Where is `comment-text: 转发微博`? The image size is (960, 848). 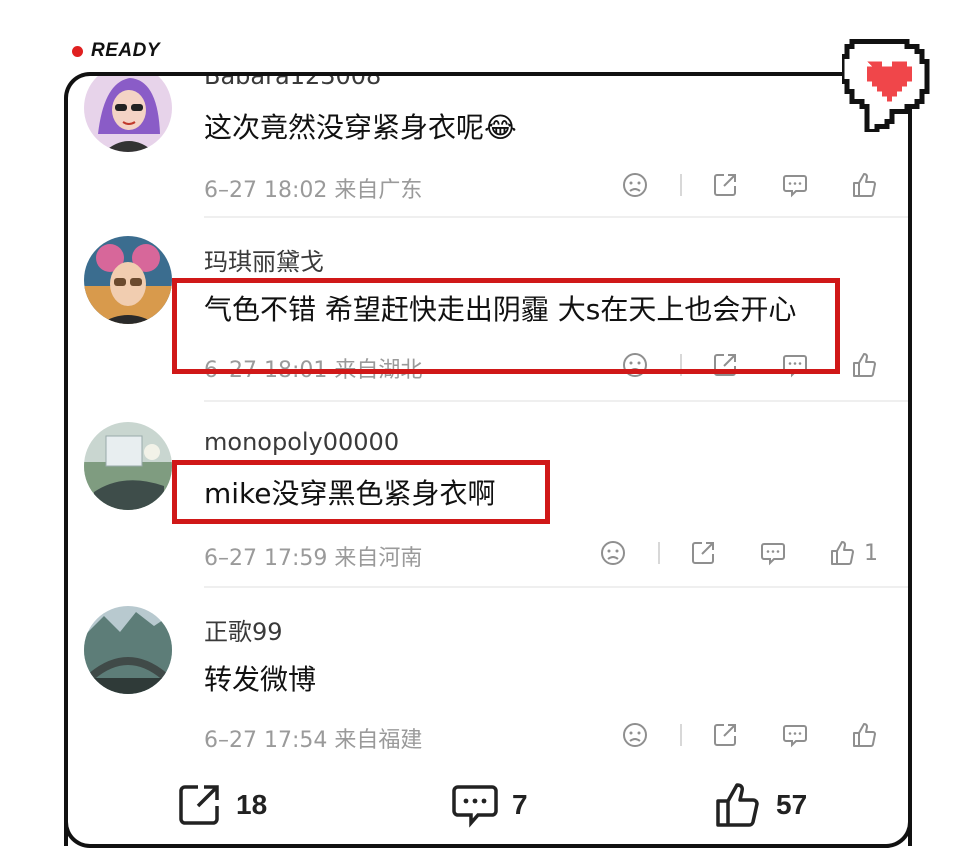
comment-text: 转发微博 is located at coordinates (260, 679).